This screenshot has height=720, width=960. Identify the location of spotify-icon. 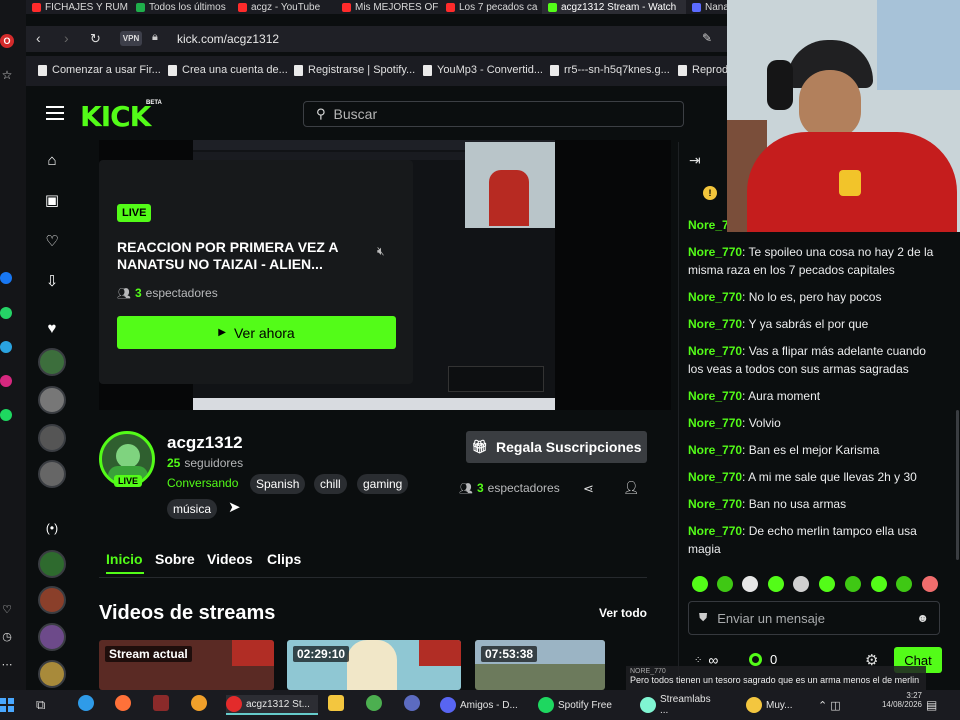
(6, 415).